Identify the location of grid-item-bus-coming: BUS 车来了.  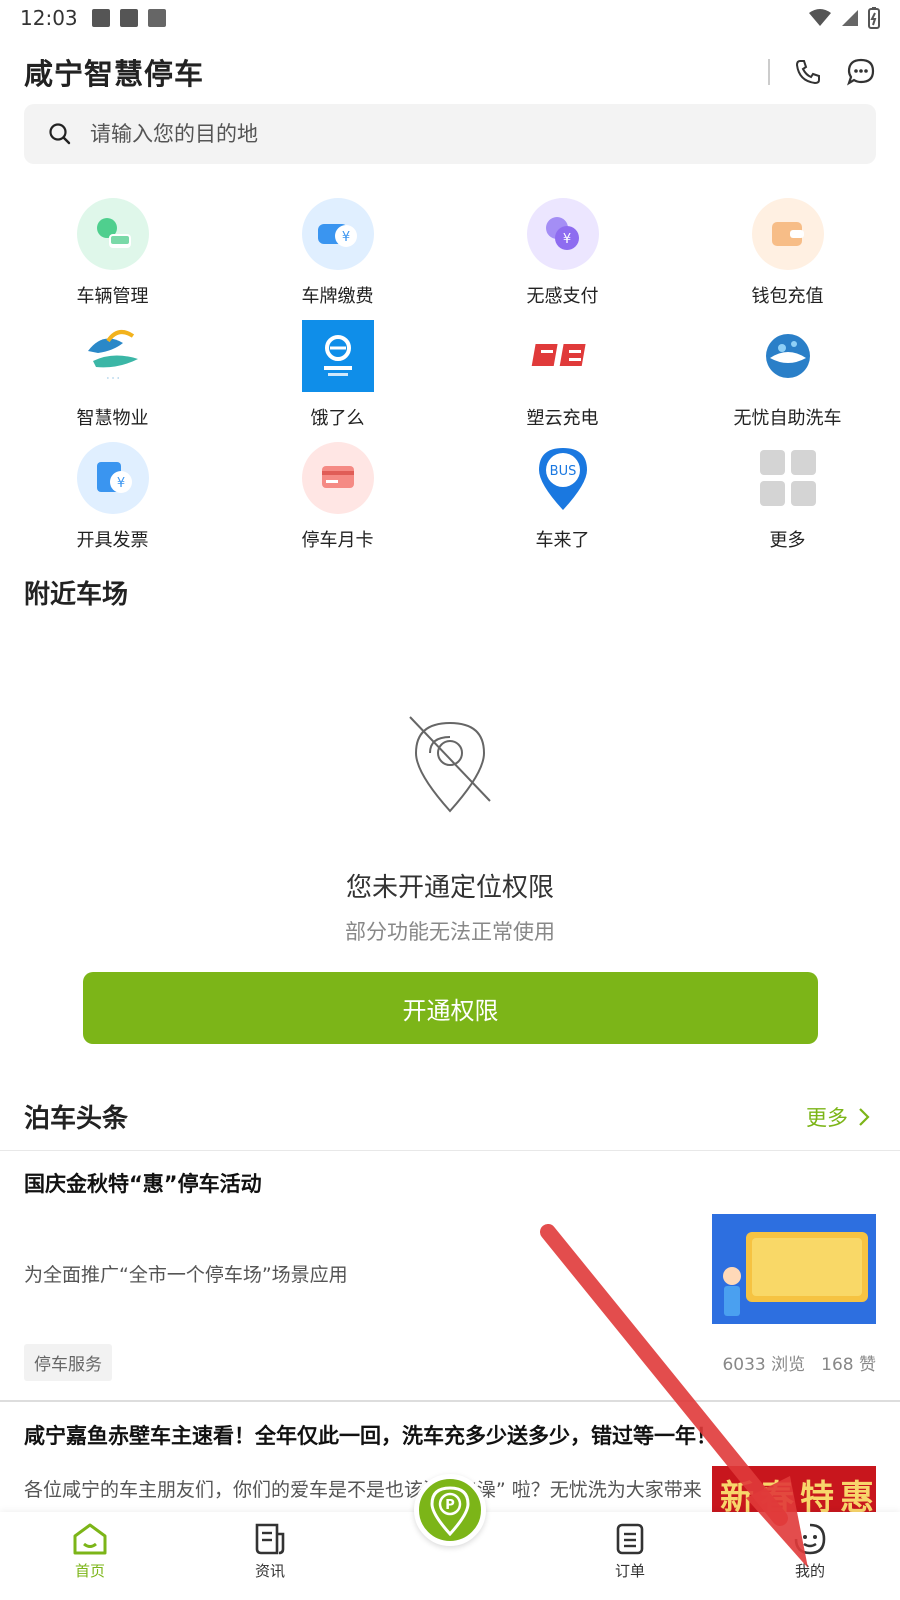
(562, 498).